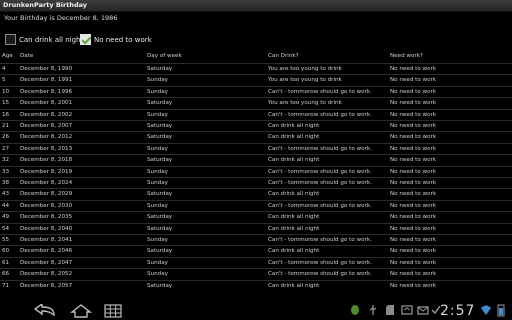 The height and width of the screenshot is (320, 512). I want to click on cell-age: 49, so click(6, 217).